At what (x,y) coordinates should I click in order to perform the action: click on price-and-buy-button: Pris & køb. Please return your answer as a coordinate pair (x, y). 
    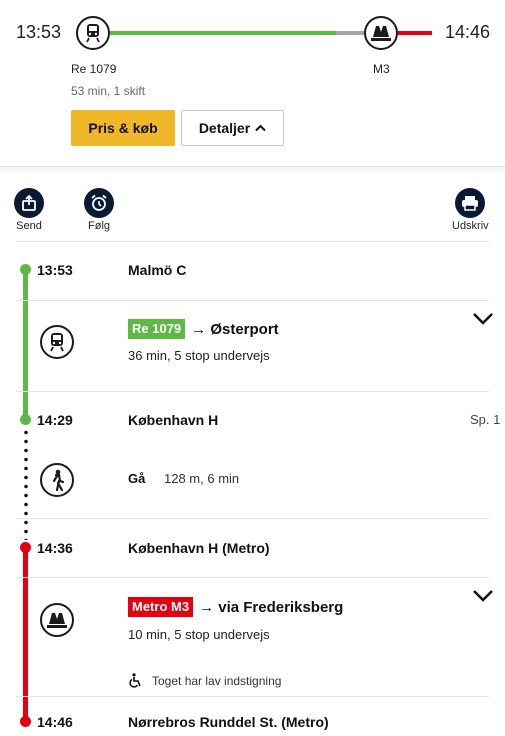
    Looking at the image, I should click on (123, 128).